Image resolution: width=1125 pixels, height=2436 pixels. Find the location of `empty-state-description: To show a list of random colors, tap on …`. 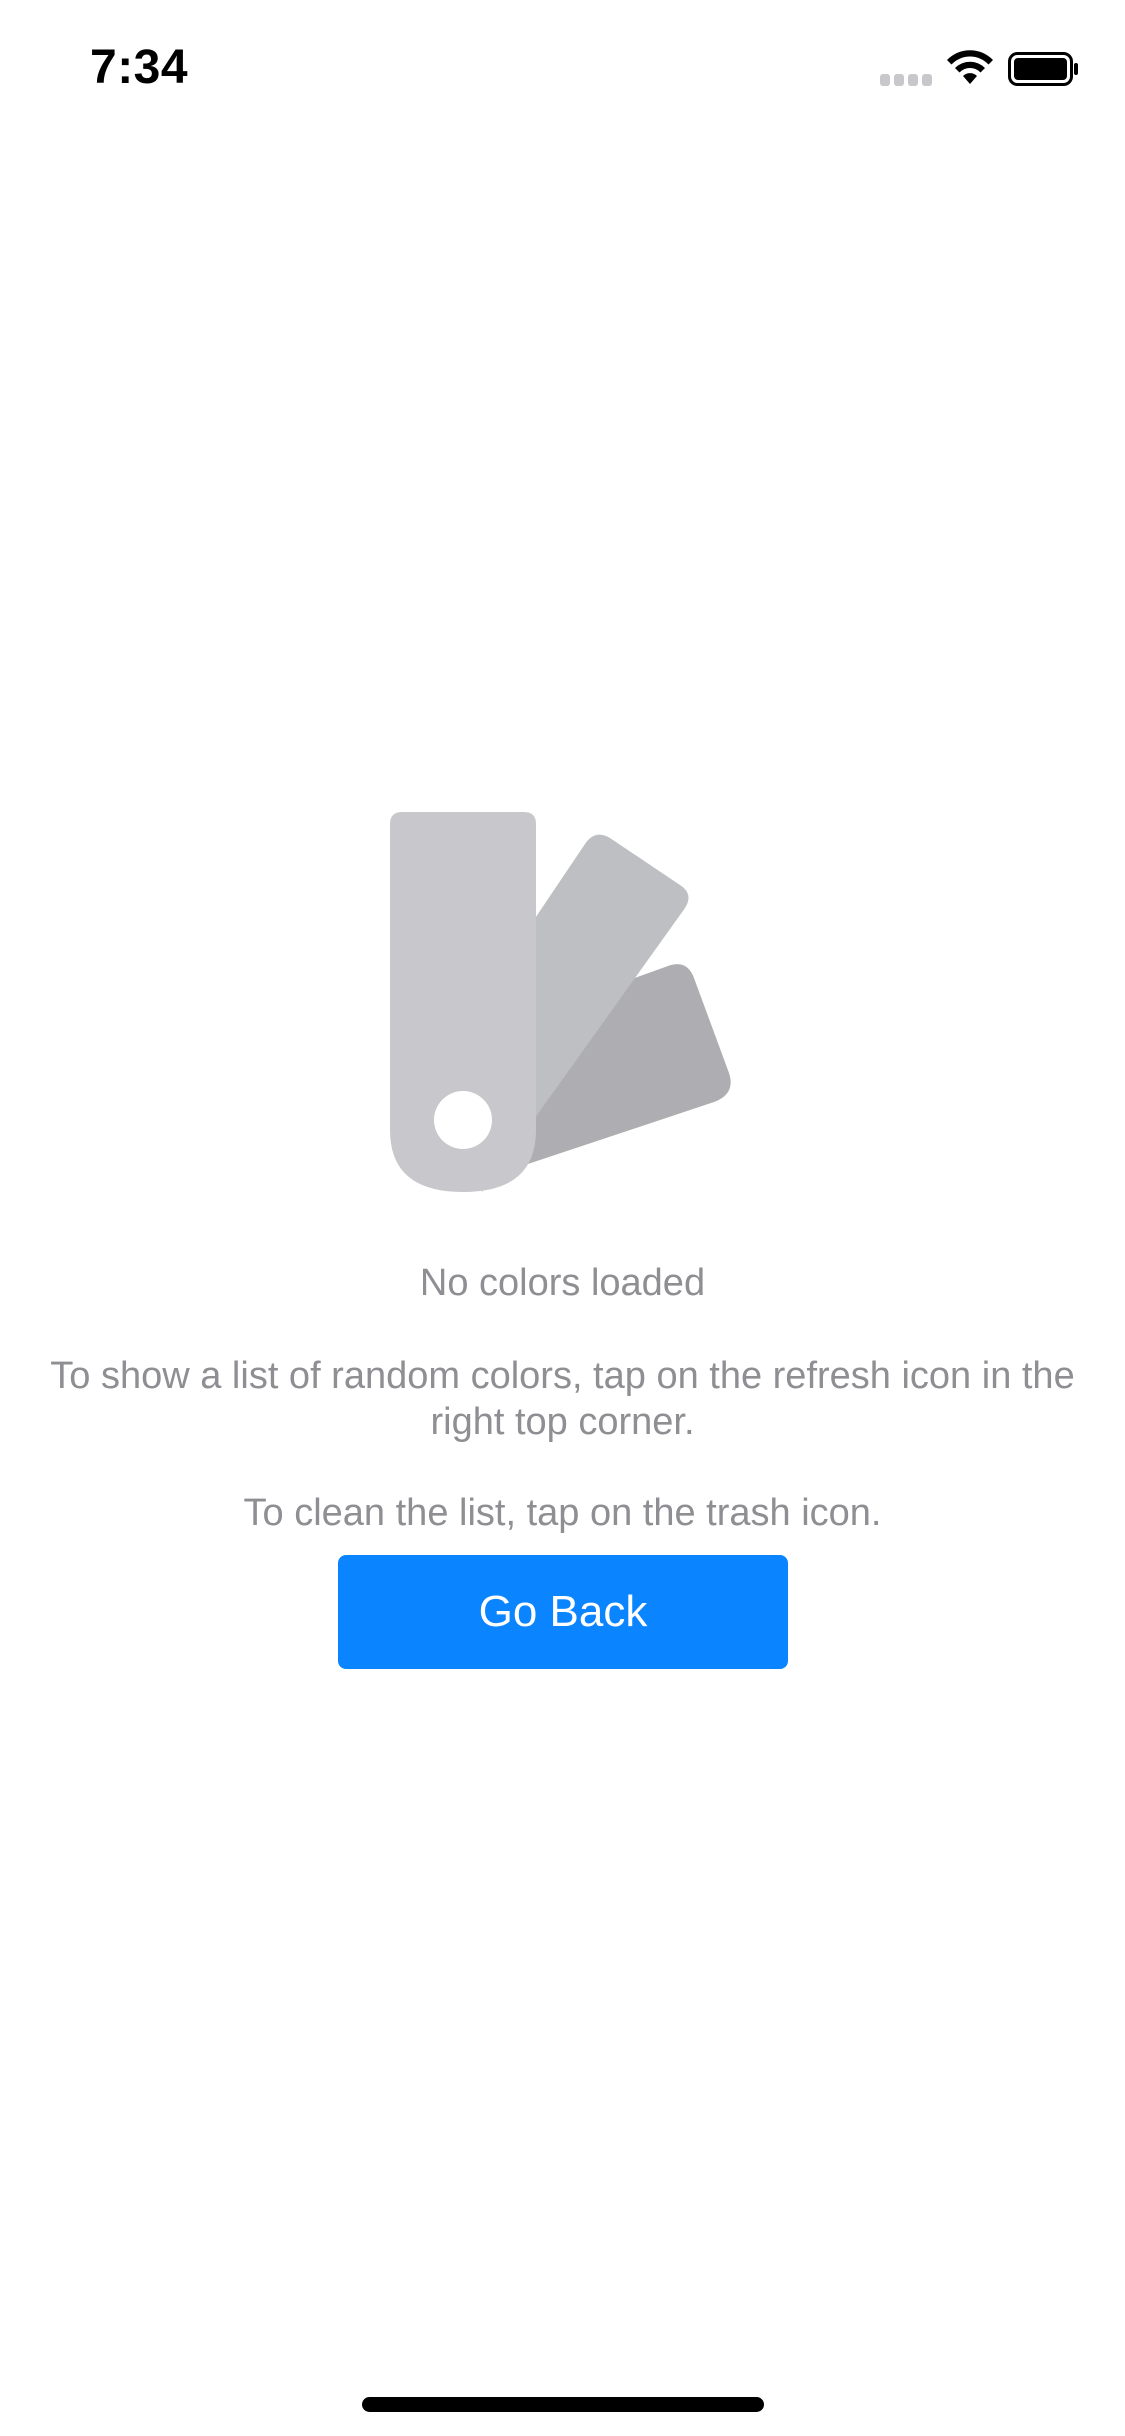

empty-state-description: To show a list of random colors, tap on … is located at coordinates (562, 1399).